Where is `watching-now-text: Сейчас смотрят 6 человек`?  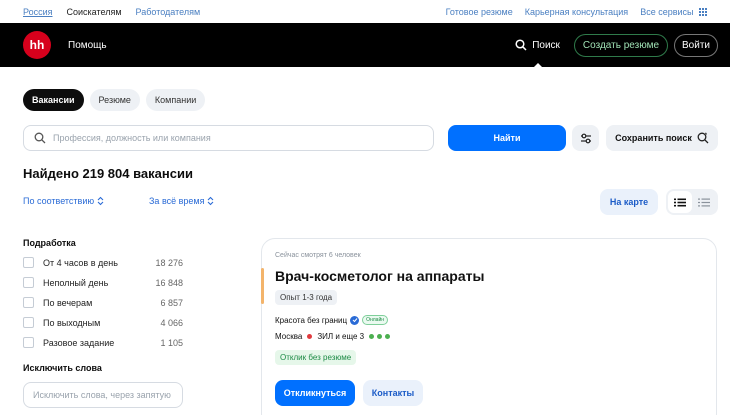
watching-now-text: Сейчас смотрят 6 человек is located at coordinates (318, 255).